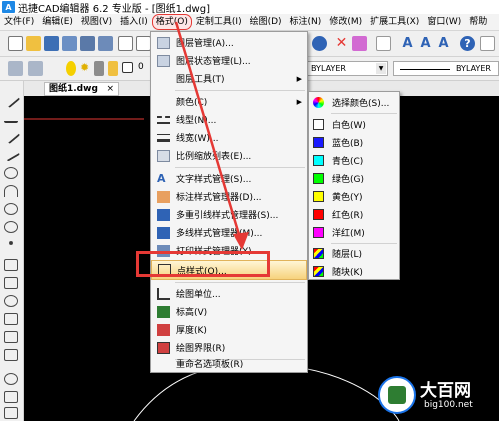 This screenshot has width=499, height=421. Describe the element at coordinates (354, 178) in the screenshot. I see `color-item-green: 绿色(G)` at that location.